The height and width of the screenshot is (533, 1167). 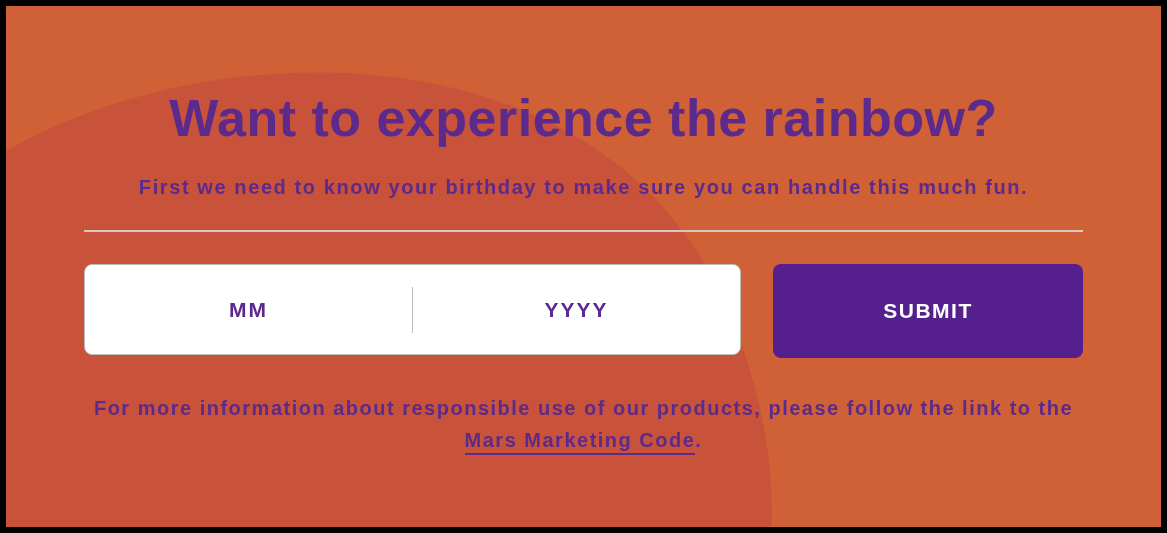 What do you see at coordinates (583, 187) in the screenshot?
I see `subheading: First we need to know your birthday to make sure you can handle this much fun.` at bounding box center [583, 187].